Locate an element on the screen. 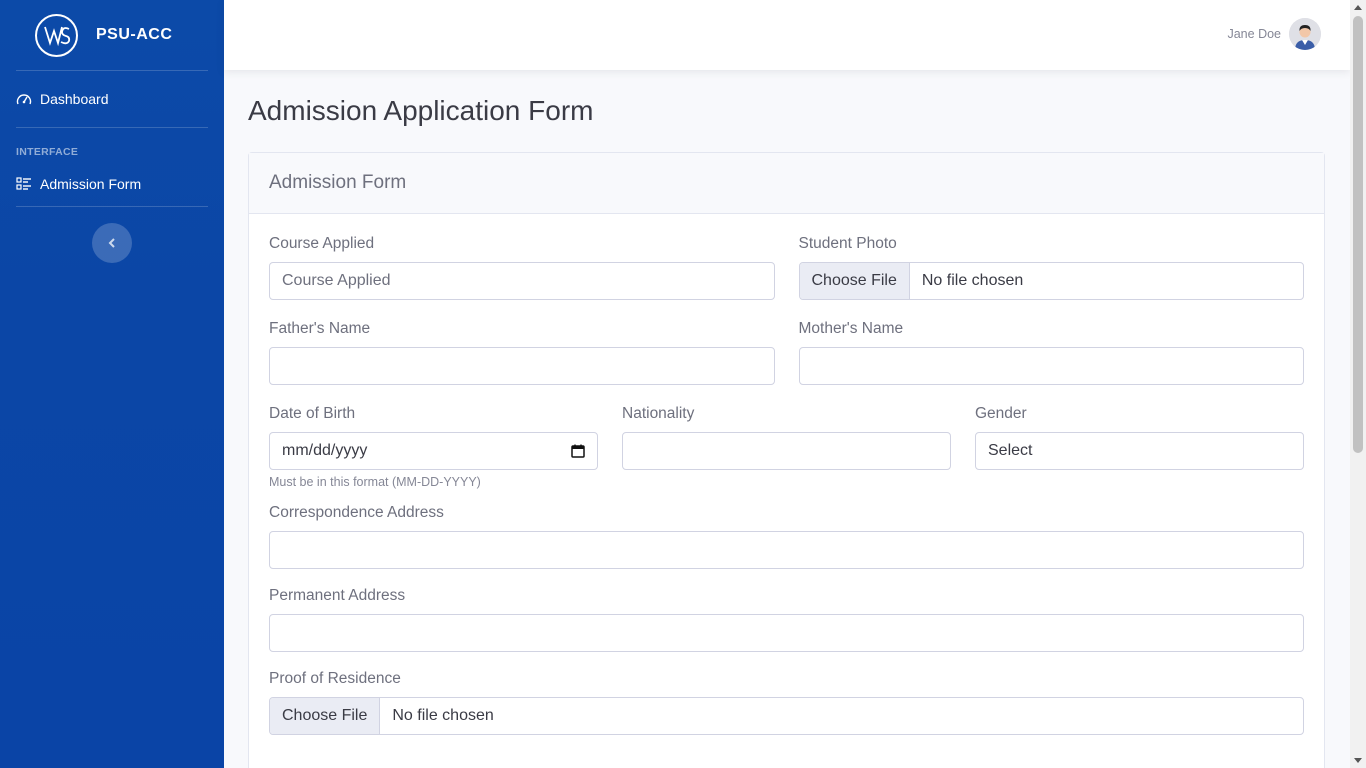  date-of-birth-placeholder: mm/dd/yyyy is located at coordinates (325, 450).